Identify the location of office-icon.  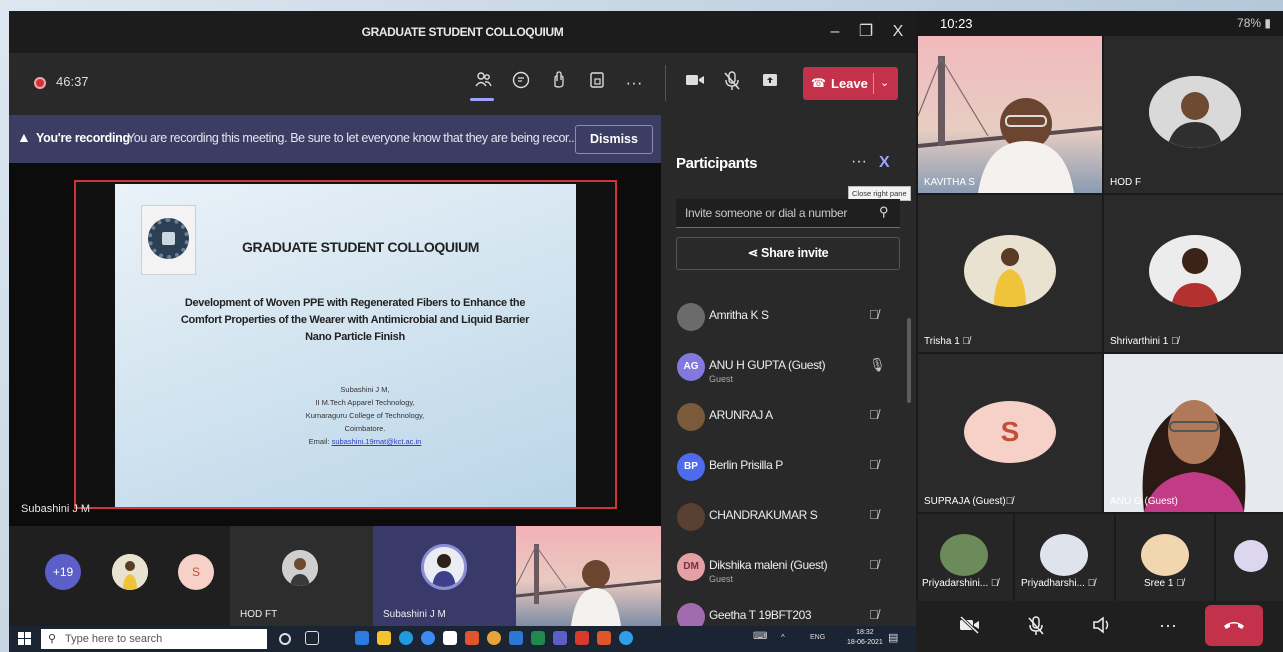
(472, 638).